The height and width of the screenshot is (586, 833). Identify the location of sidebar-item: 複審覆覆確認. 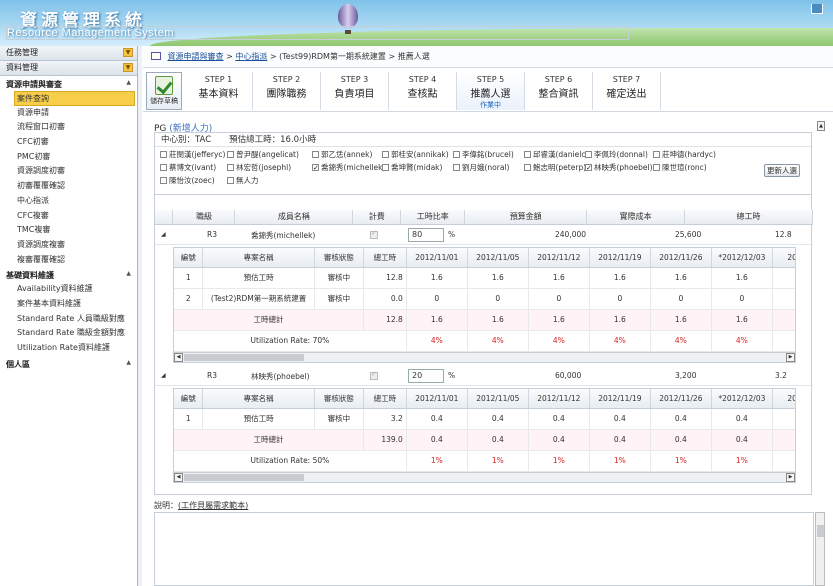
(68, 260).